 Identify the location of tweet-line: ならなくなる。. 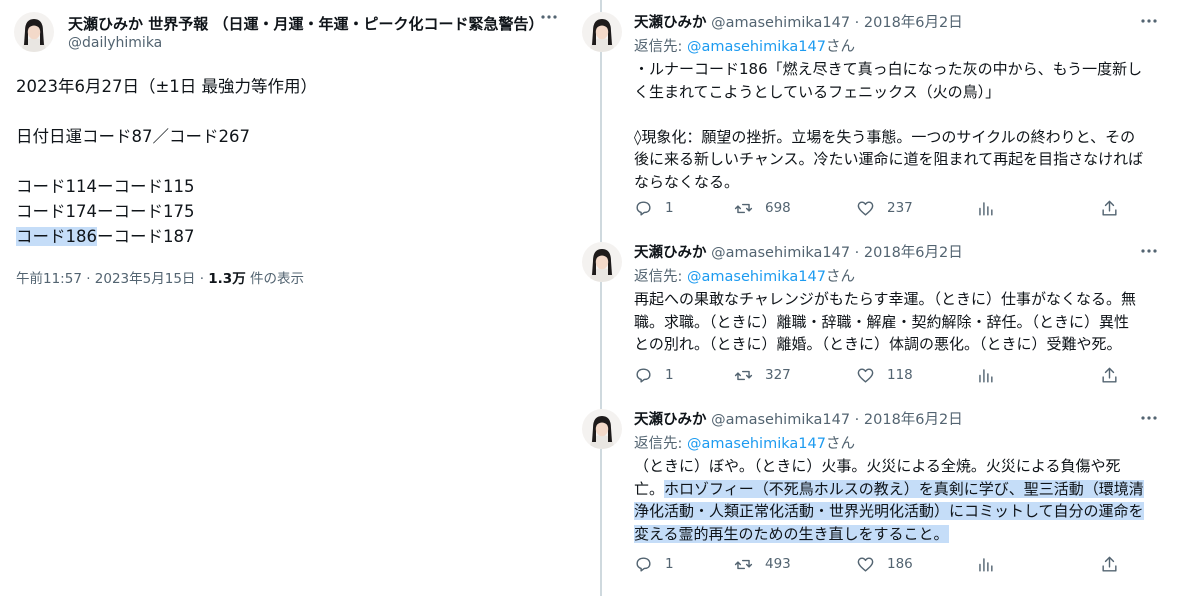
(687, 181).